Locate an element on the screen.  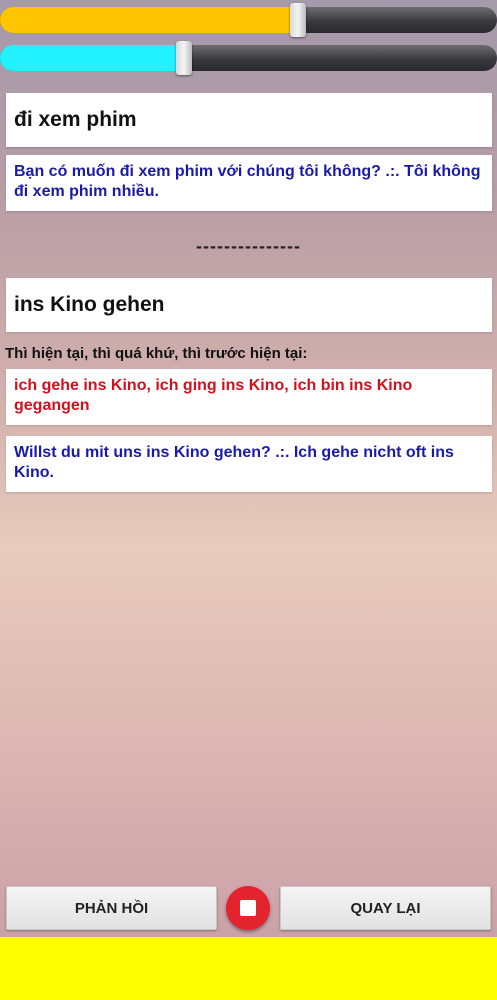
speed-slider-fill is located at coordinates (149, 20).